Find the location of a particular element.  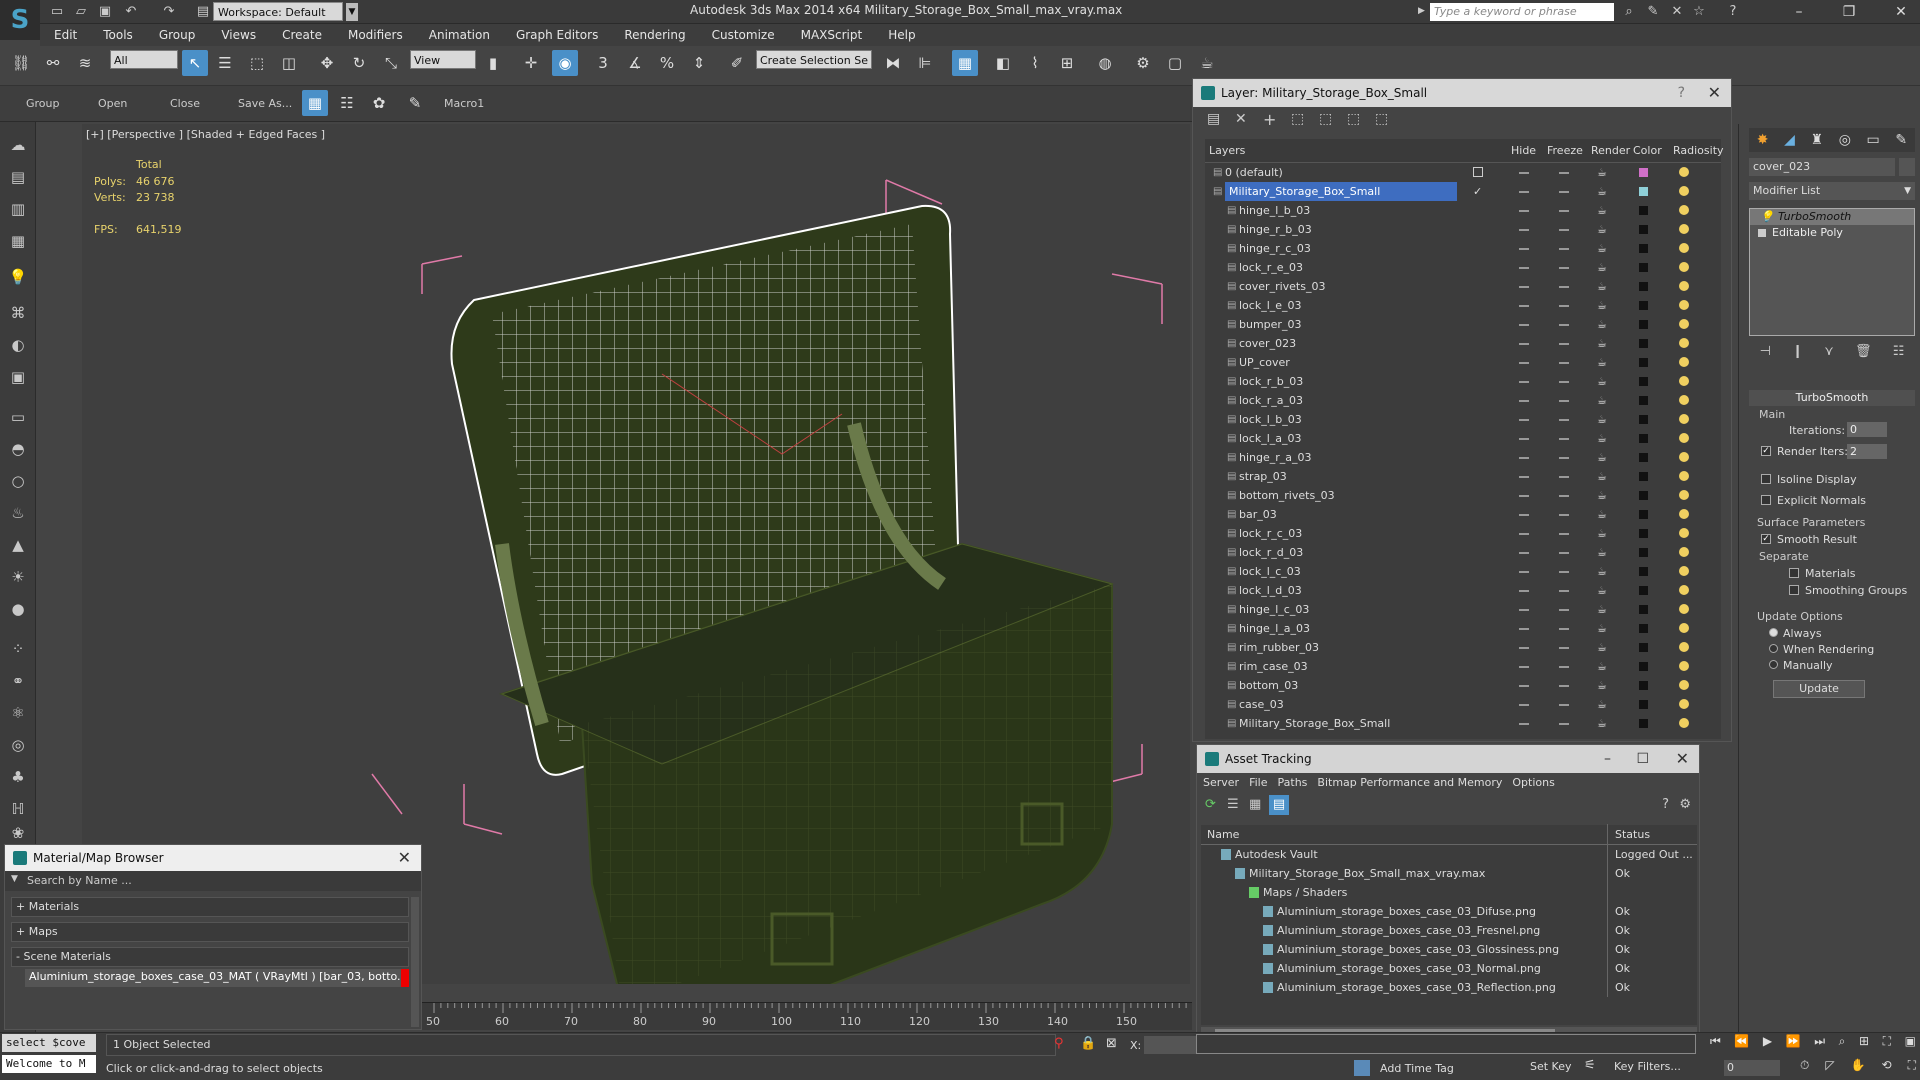

add-time-tag-button: Add Time Tag is located at coordinates (1417, 1068).